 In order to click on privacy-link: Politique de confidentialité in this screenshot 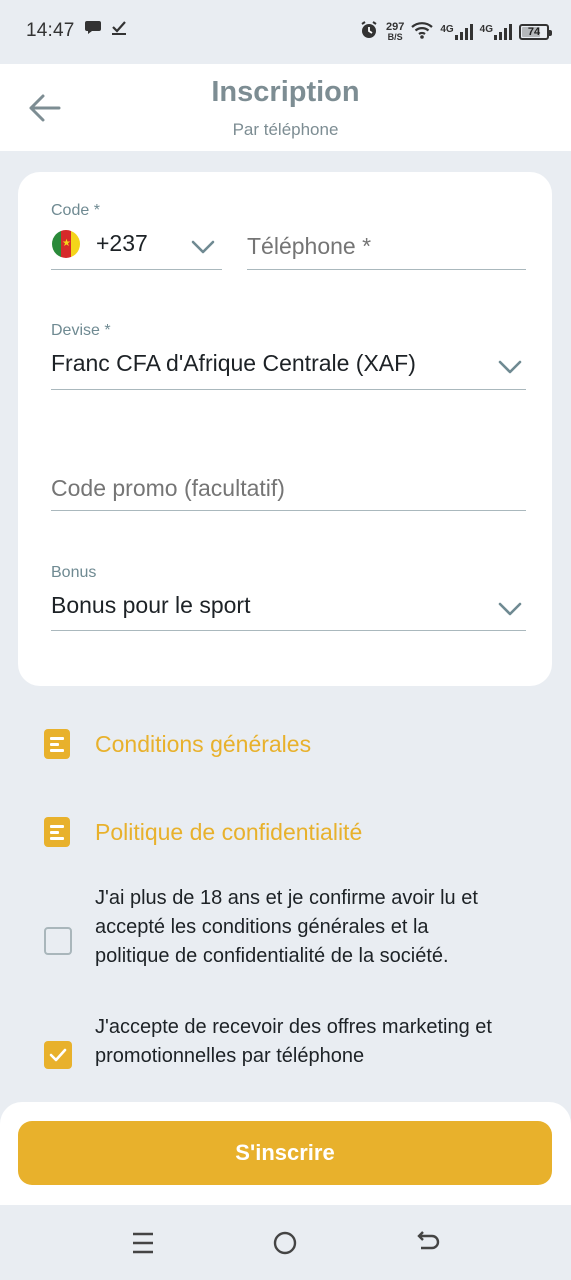, I will do `click(203, 832)`.